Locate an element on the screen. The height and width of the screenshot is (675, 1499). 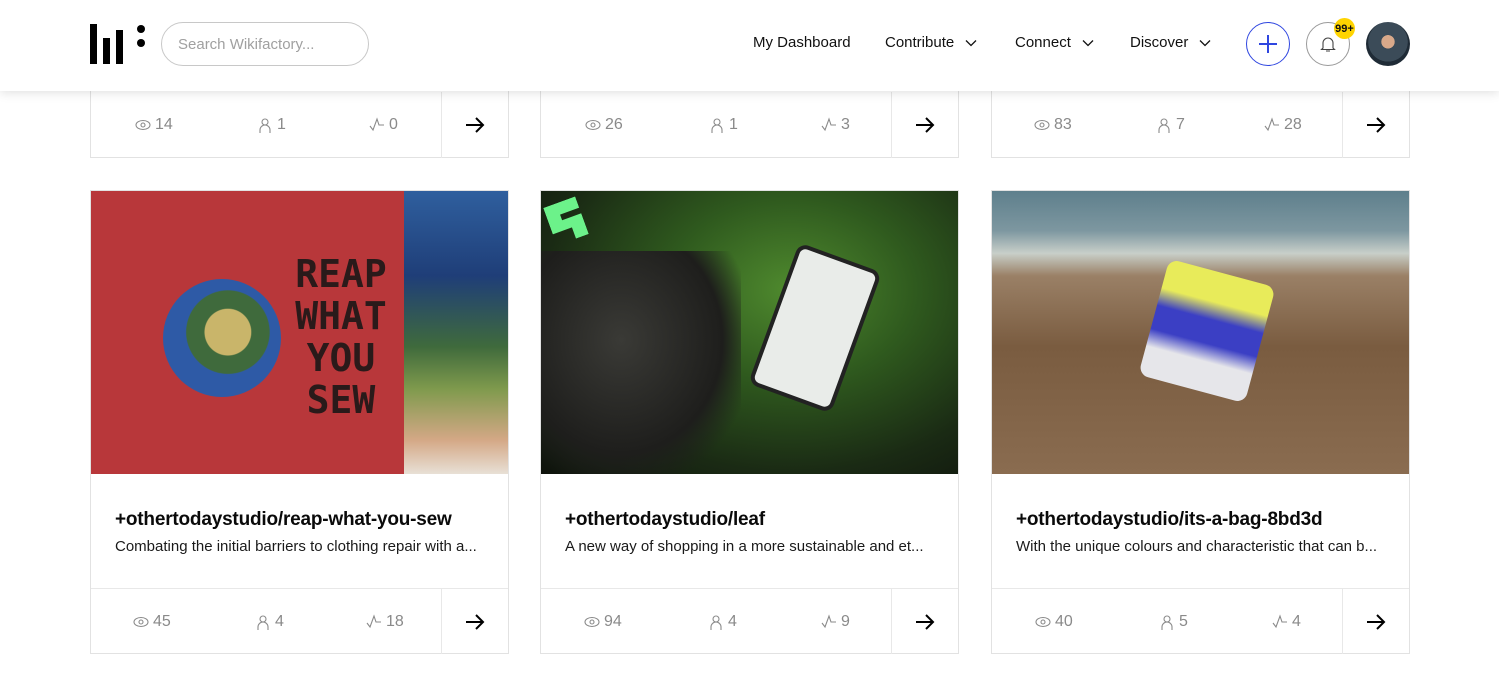
contributors-stat: 5 is located at coordinates (1173, 622).